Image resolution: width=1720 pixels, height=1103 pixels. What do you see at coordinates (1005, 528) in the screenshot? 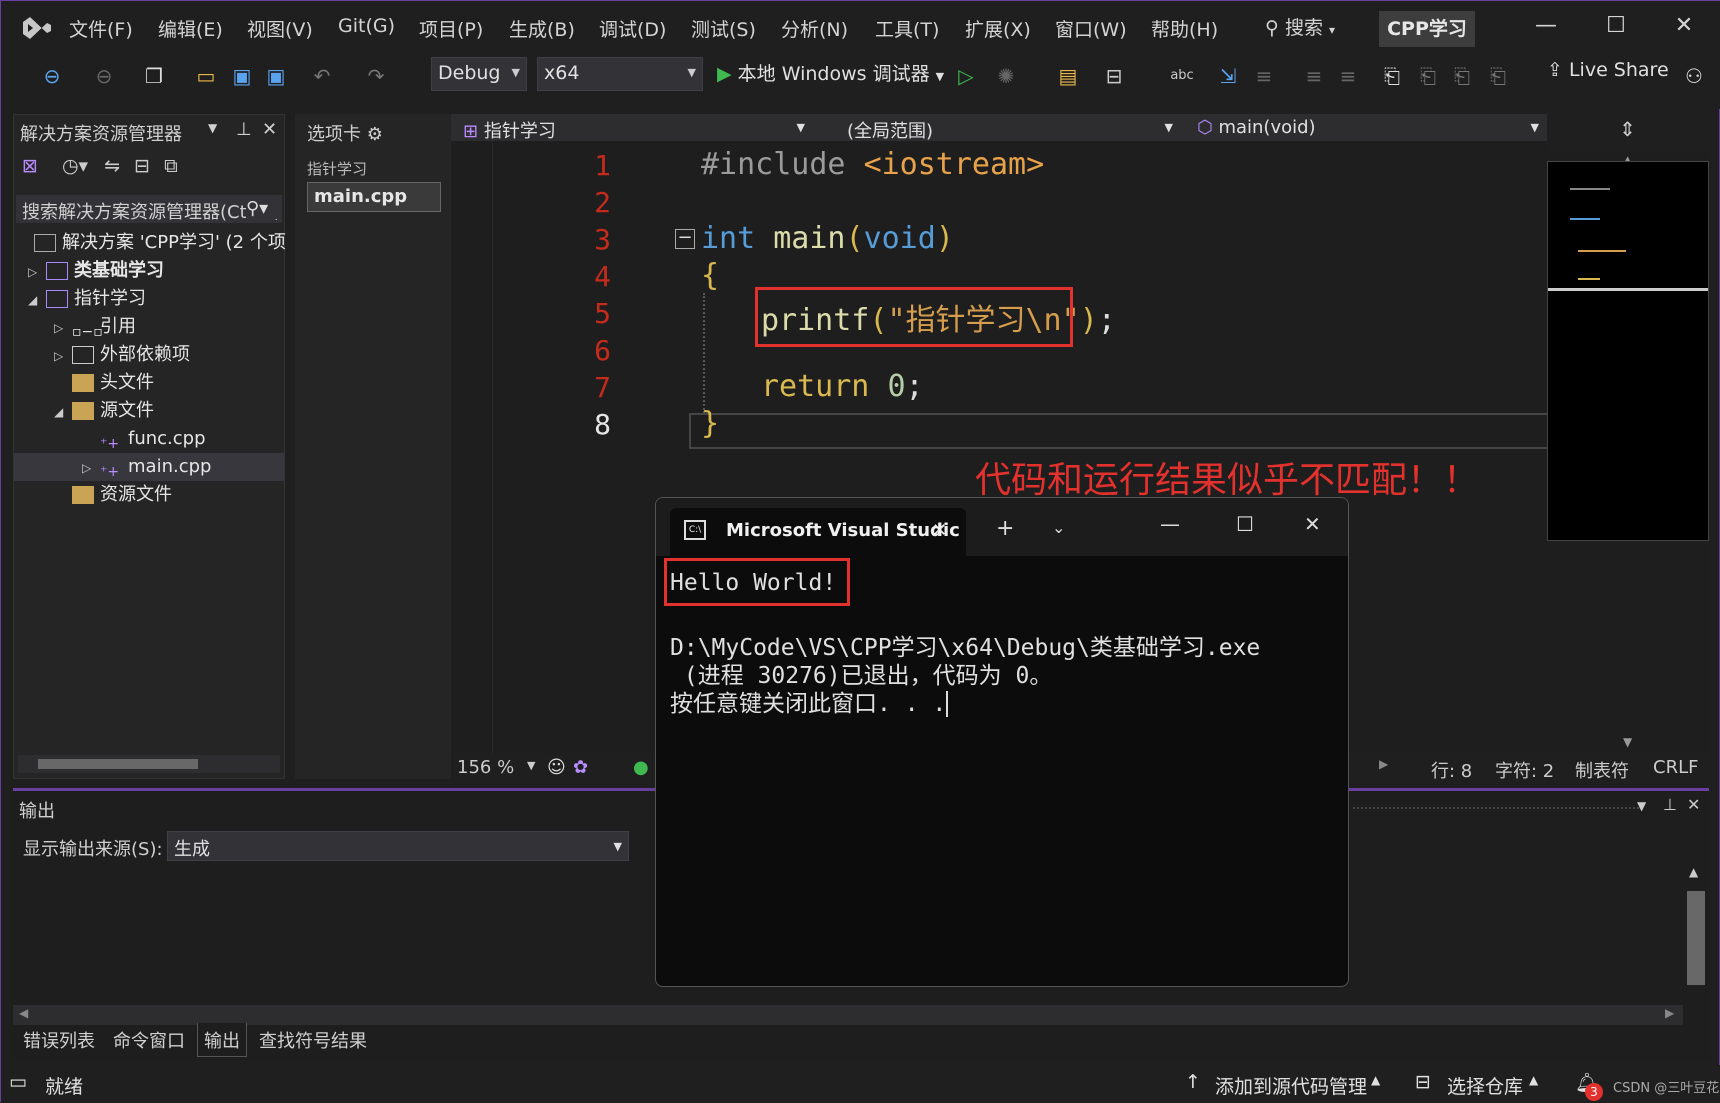
I see `new-tab-icon: +` at bounding box center [1005, 528].